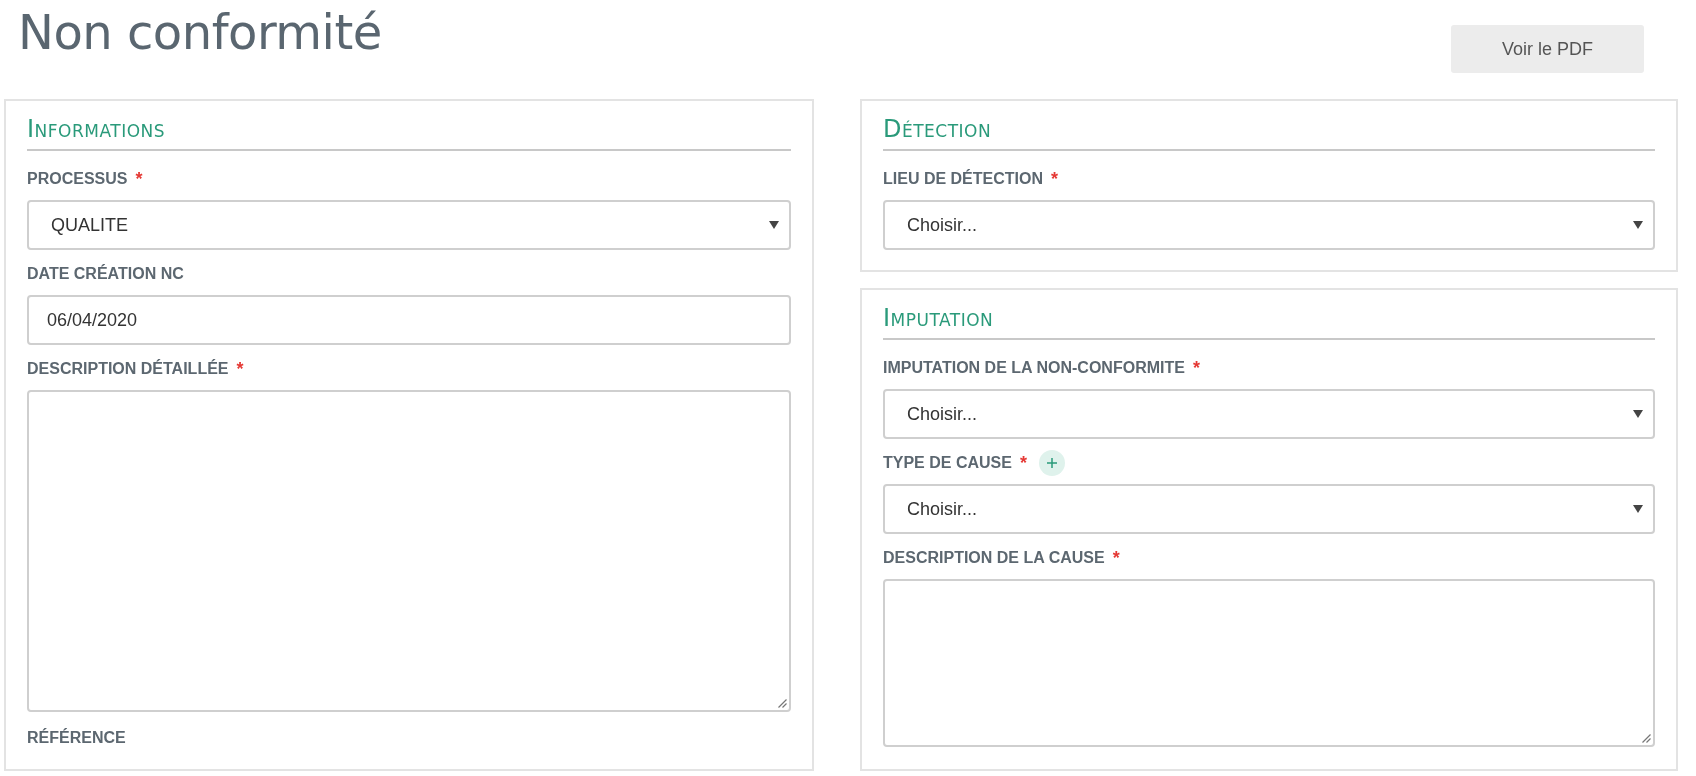  I want to click on plus-icon, so click(1051, 463).